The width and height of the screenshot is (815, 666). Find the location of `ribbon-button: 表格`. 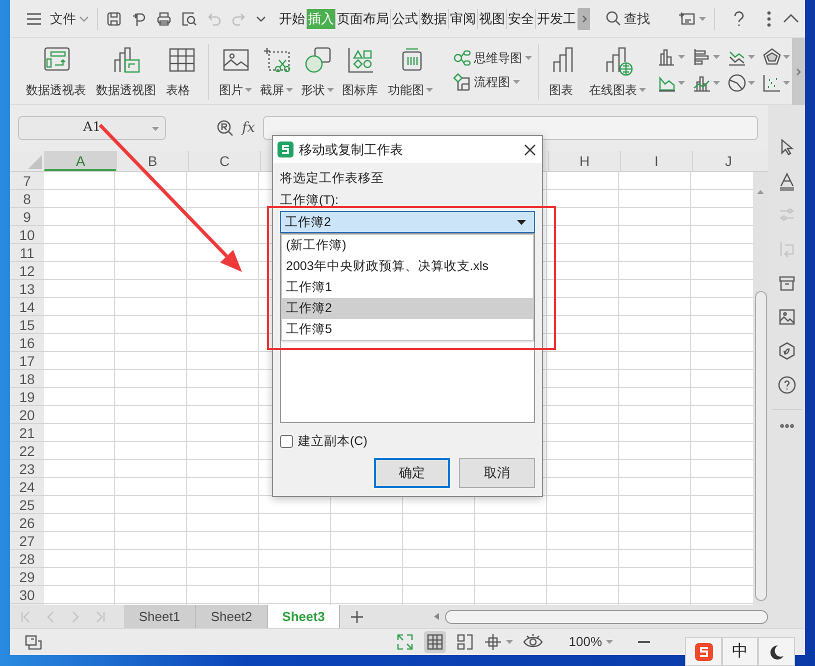

ribbon-button: 表格 is located at coordinates (182, 71).